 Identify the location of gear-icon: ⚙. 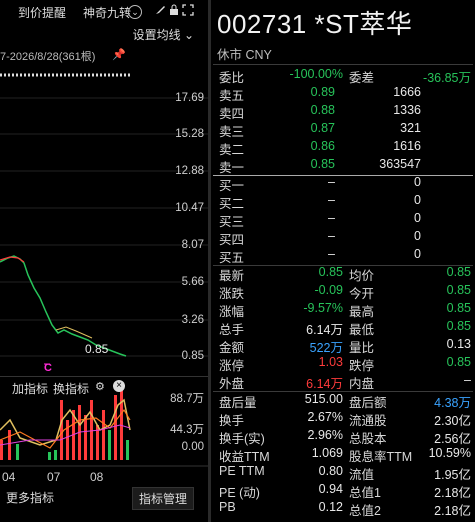
(100, 386).